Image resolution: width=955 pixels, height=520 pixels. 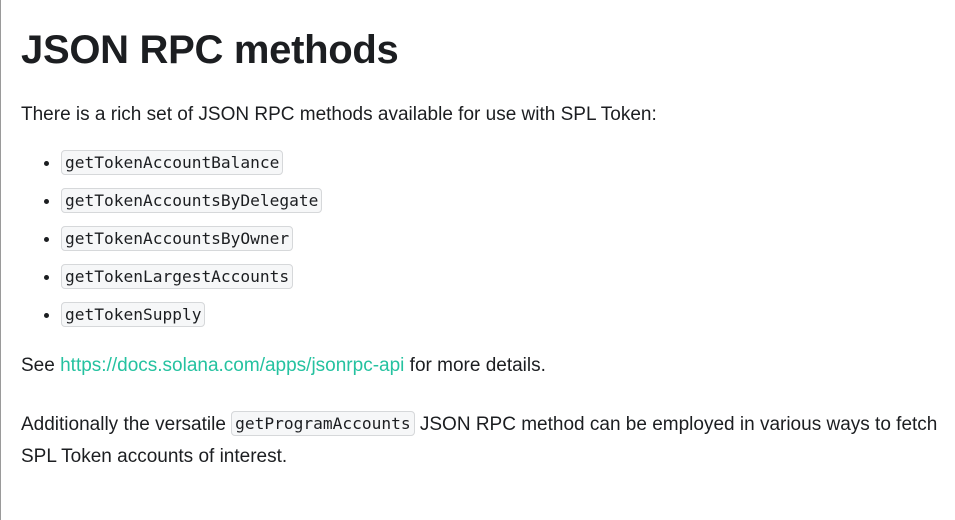 I want to click on page-left-border, so click(x=0, y=260).